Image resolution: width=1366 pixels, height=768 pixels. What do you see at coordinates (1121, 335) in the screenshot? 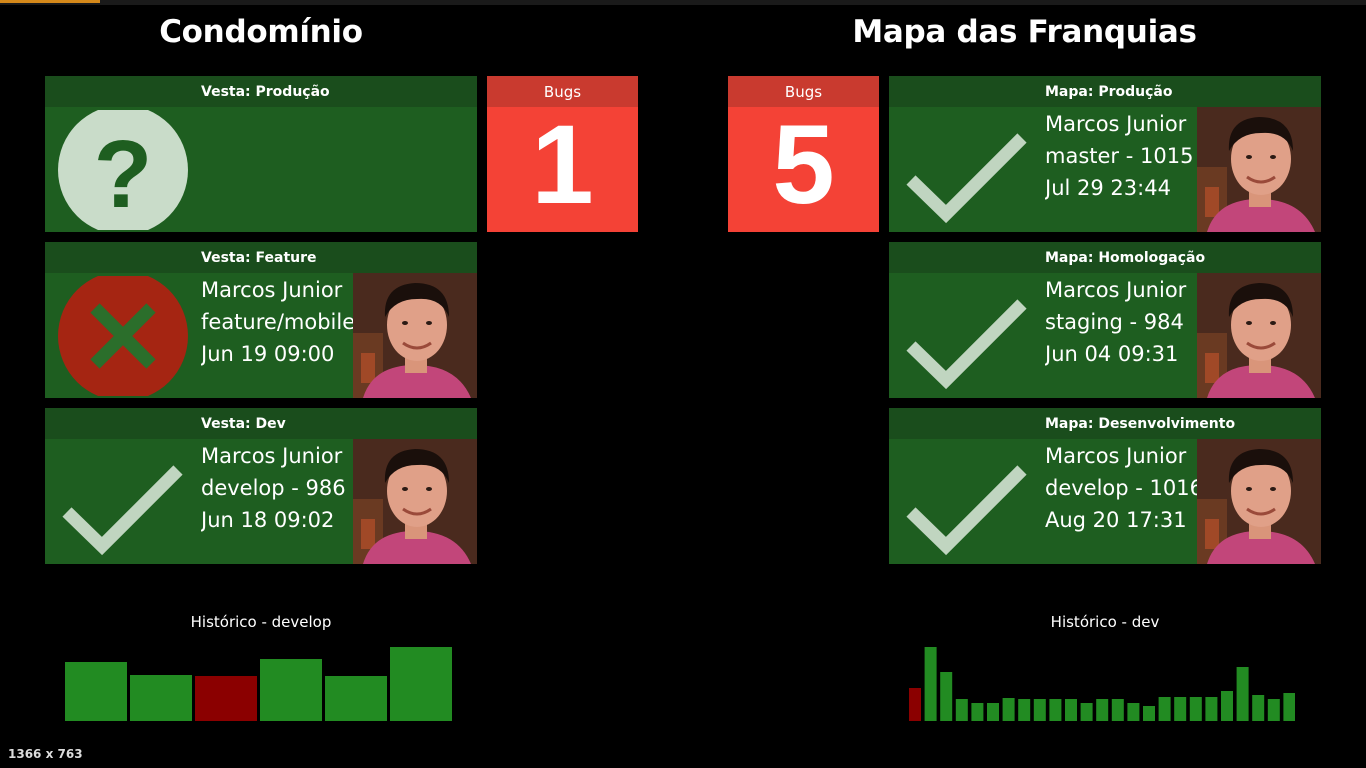
I see `build-info: Marcos Junior staging - 984 Jun 04 09:31` at bounding box center [1121, 335].